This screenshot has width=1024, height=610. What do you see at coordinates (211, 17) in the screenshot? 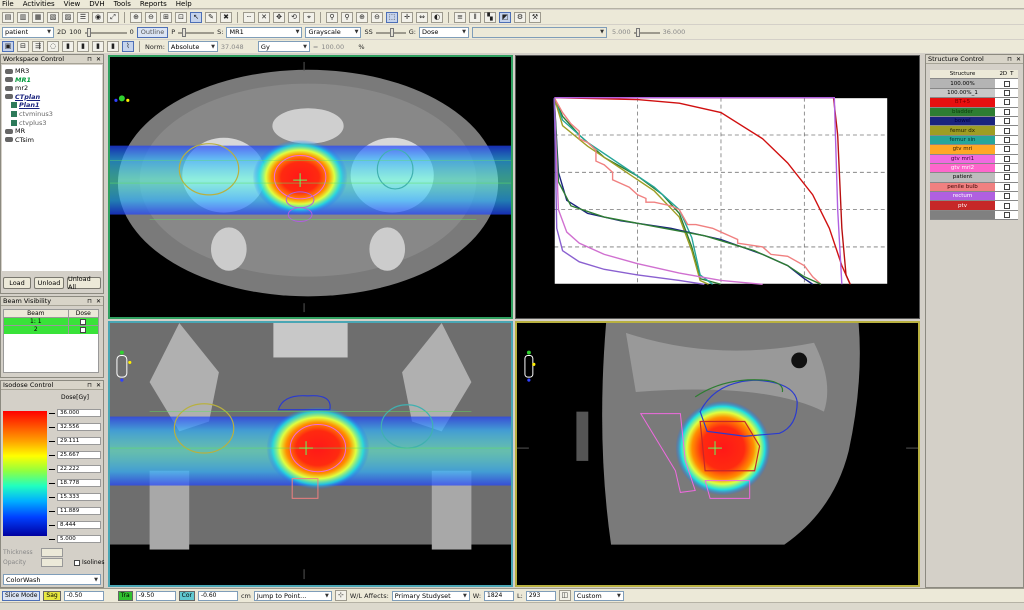
I see `measure-icon: ✎` at bounding box center [211, 17].